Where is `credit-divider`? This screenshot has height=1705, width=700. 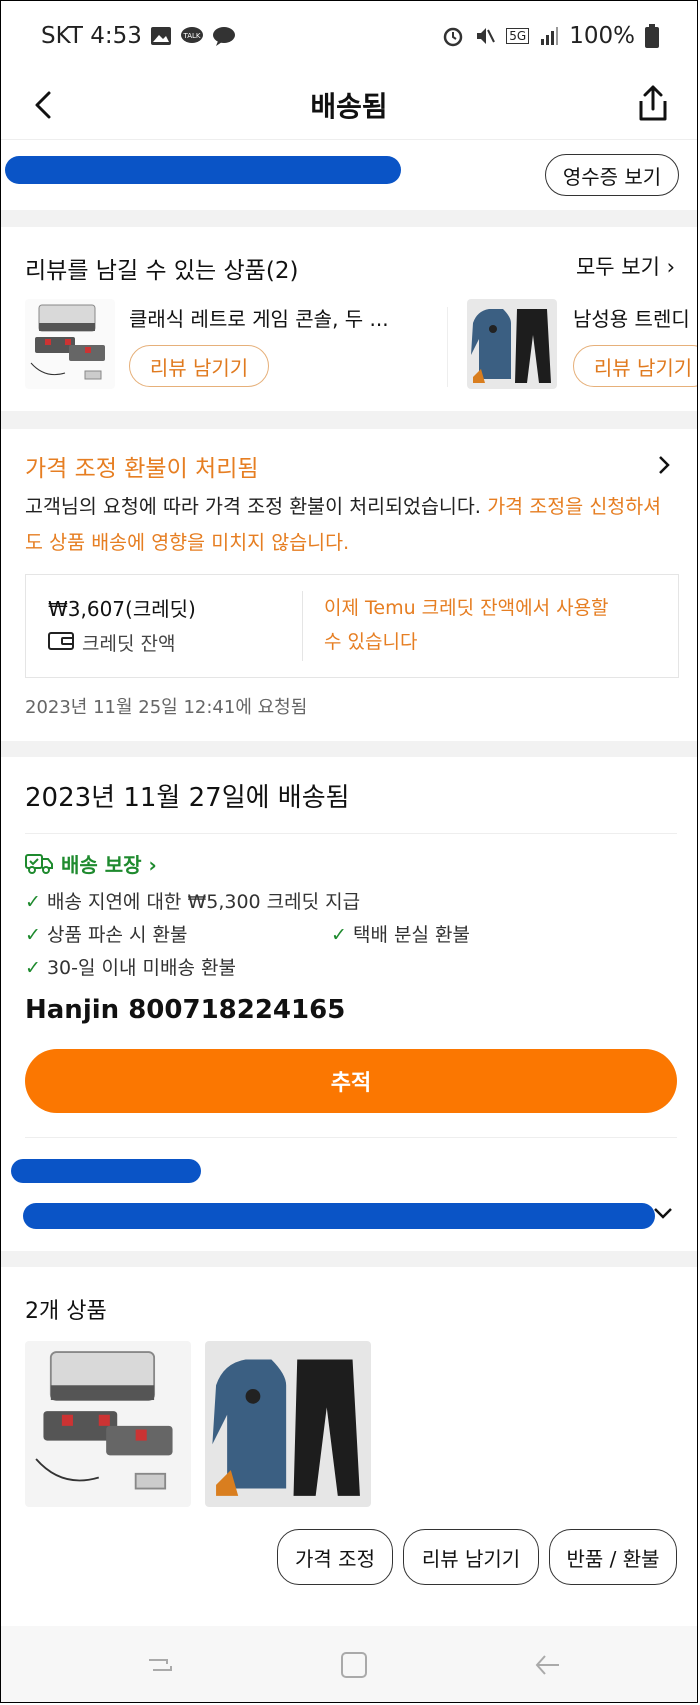 credit-divider is located at coordinates (302, 626).